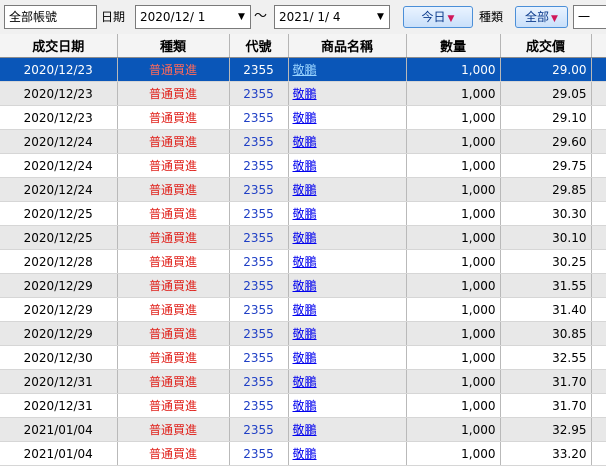 The width and height of the screenshot is (606, 466). I want to click on table-row: 2020/12/23 普通買進 2355 敬鵬 1,000 29.10, so click(303, 117).